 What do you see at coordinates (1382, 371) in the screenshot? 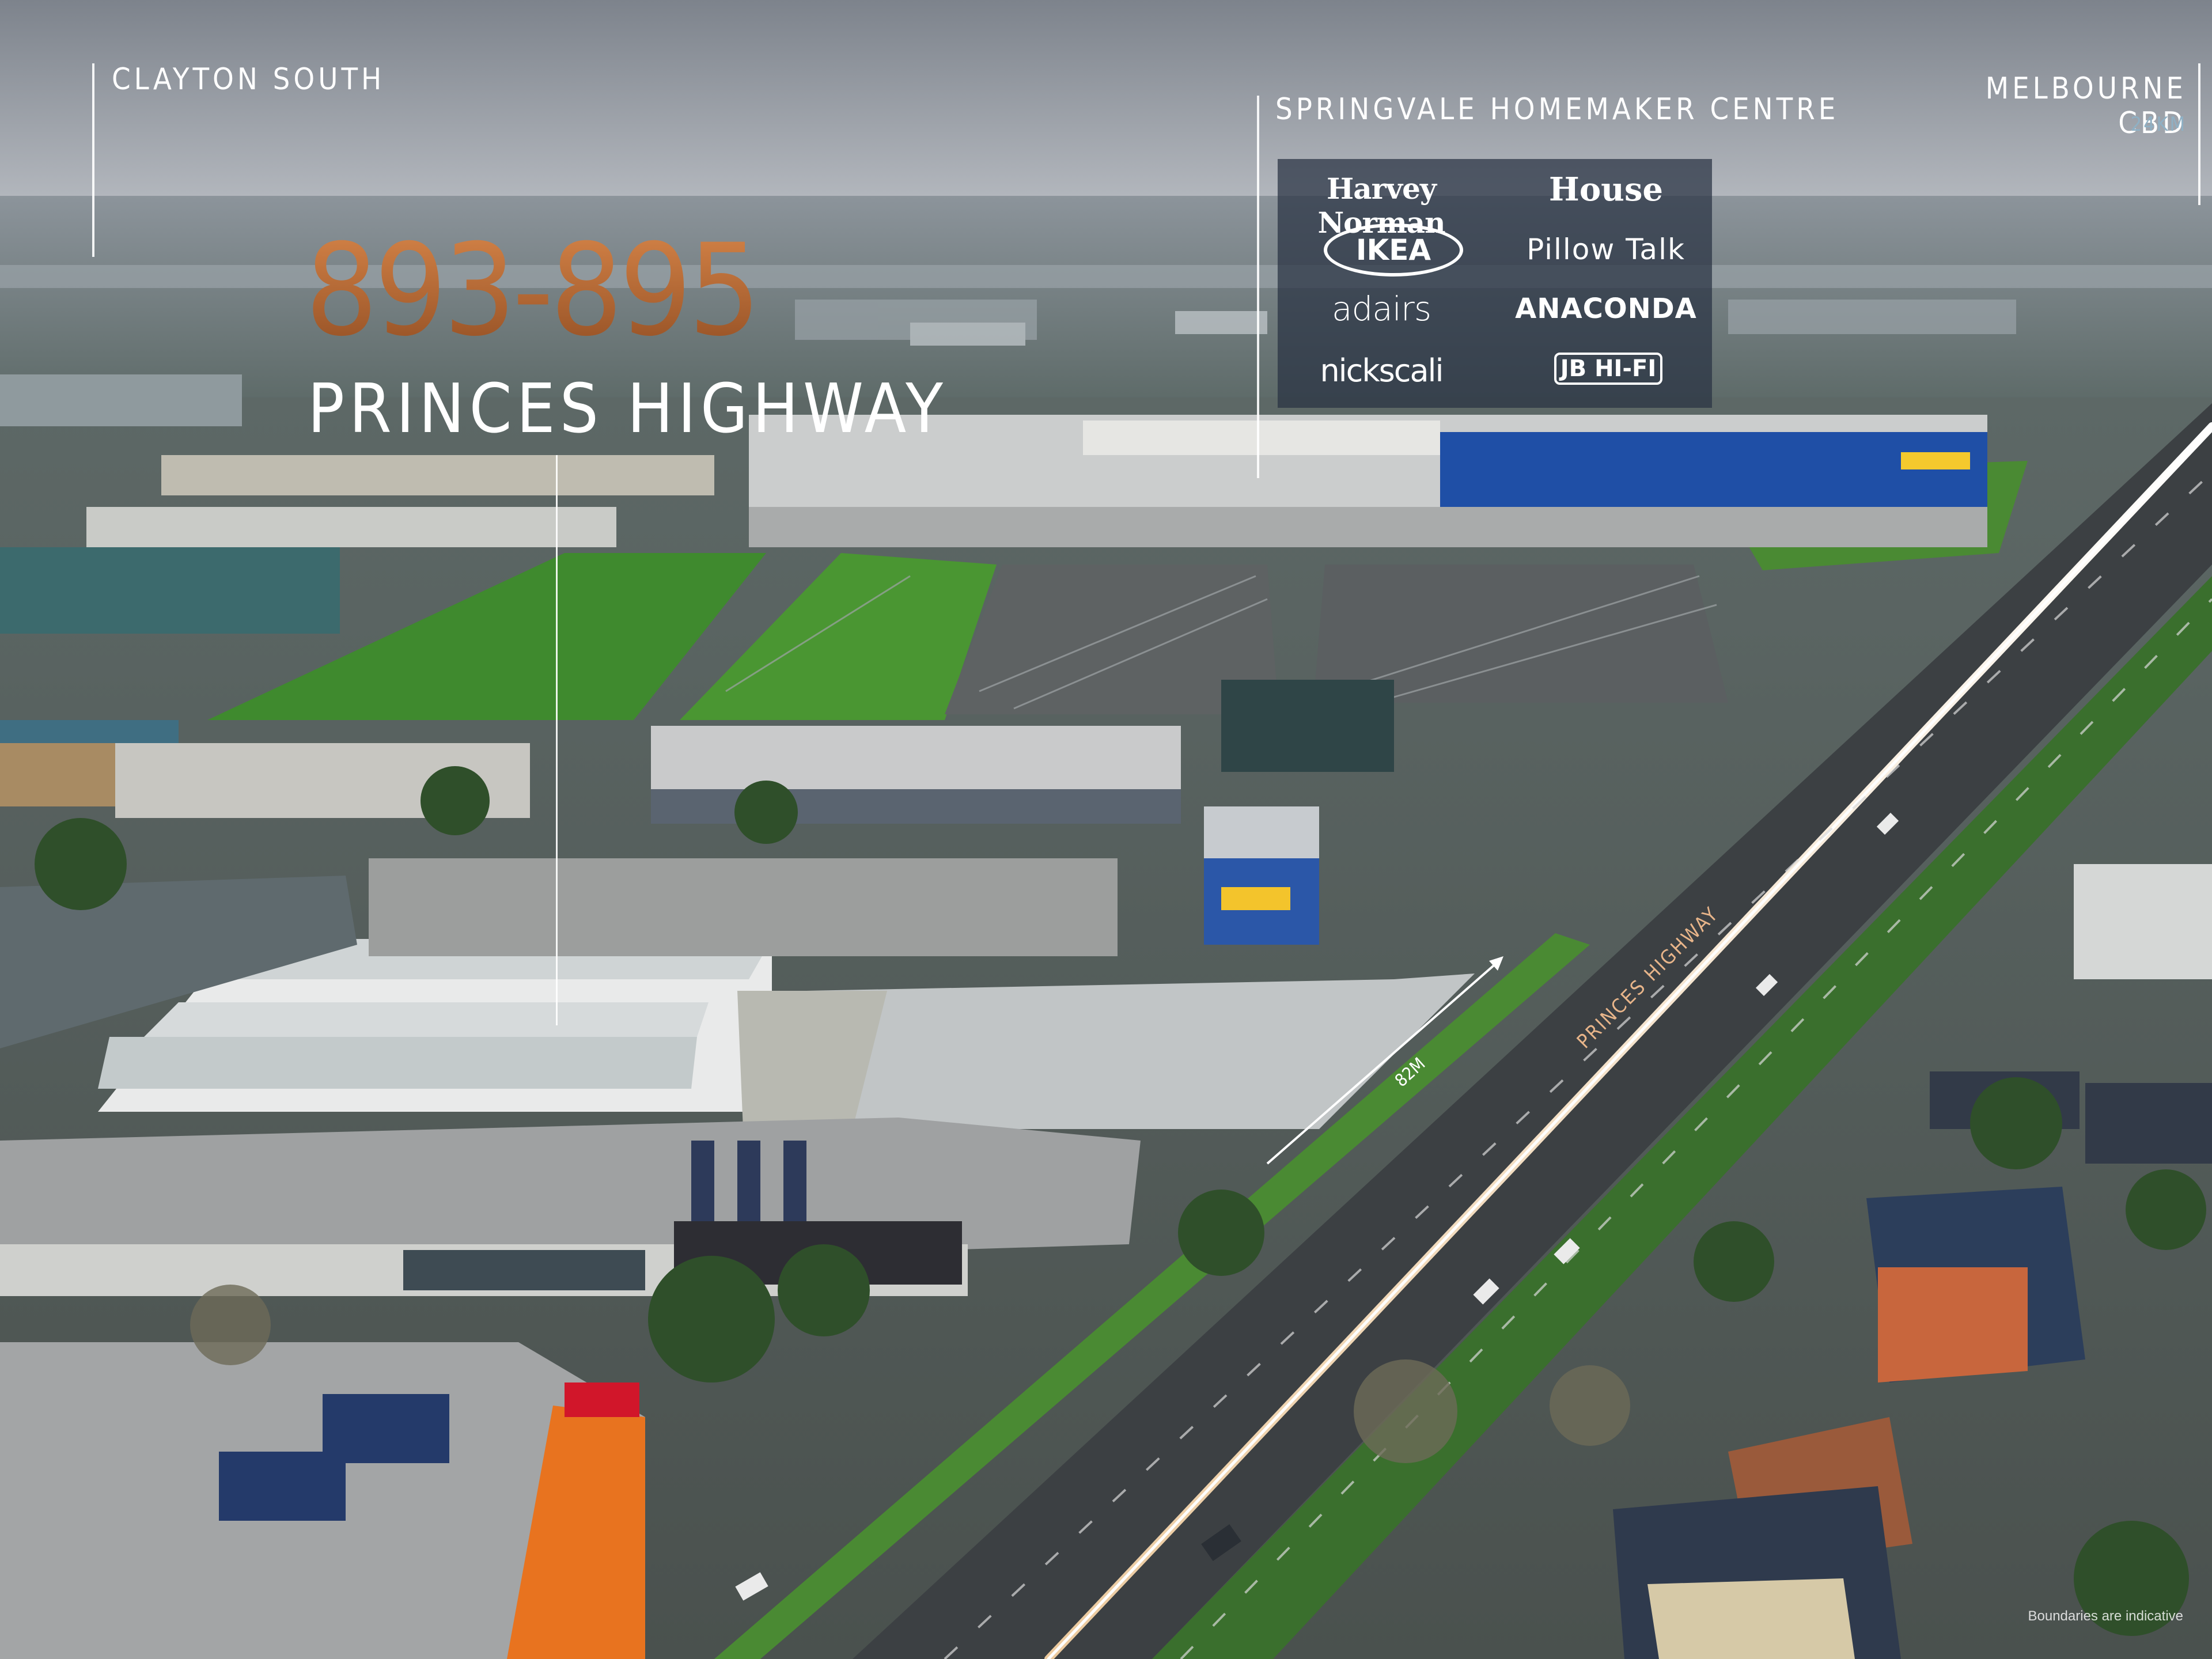
I see `brand-nickscali-logo: nickscali` at bounding box center [1382, 371].